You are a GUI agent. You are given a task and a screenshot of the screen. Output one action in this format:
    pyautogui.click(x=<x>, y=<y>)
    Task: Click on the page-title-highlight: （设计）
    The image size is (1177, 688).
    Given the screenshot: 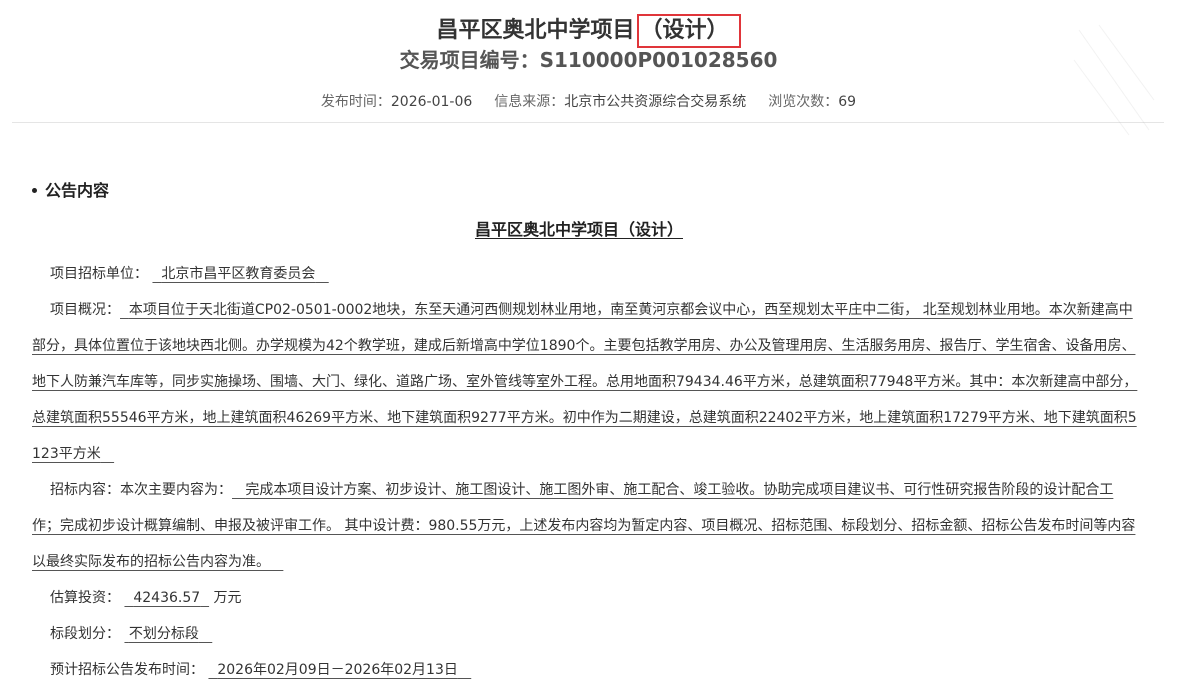 What is the action you would take?
    pyautogui.click(x=688, y=31)
    